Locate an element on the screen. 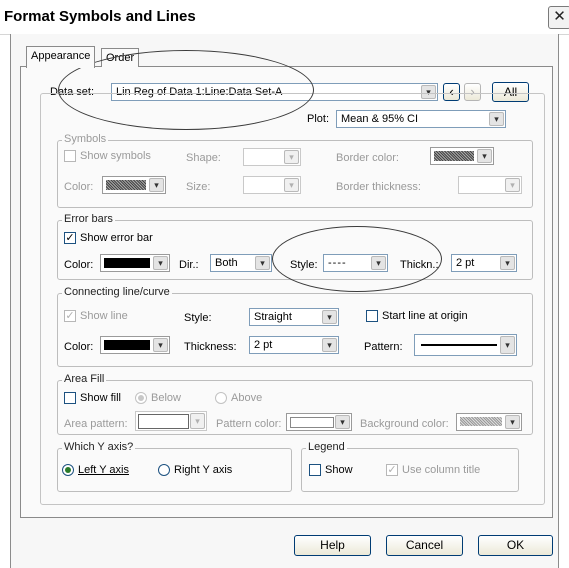 The height and width of the screenshot is (568, 569). use-column-title-label: Use column title is located at coordinates (441, 470).